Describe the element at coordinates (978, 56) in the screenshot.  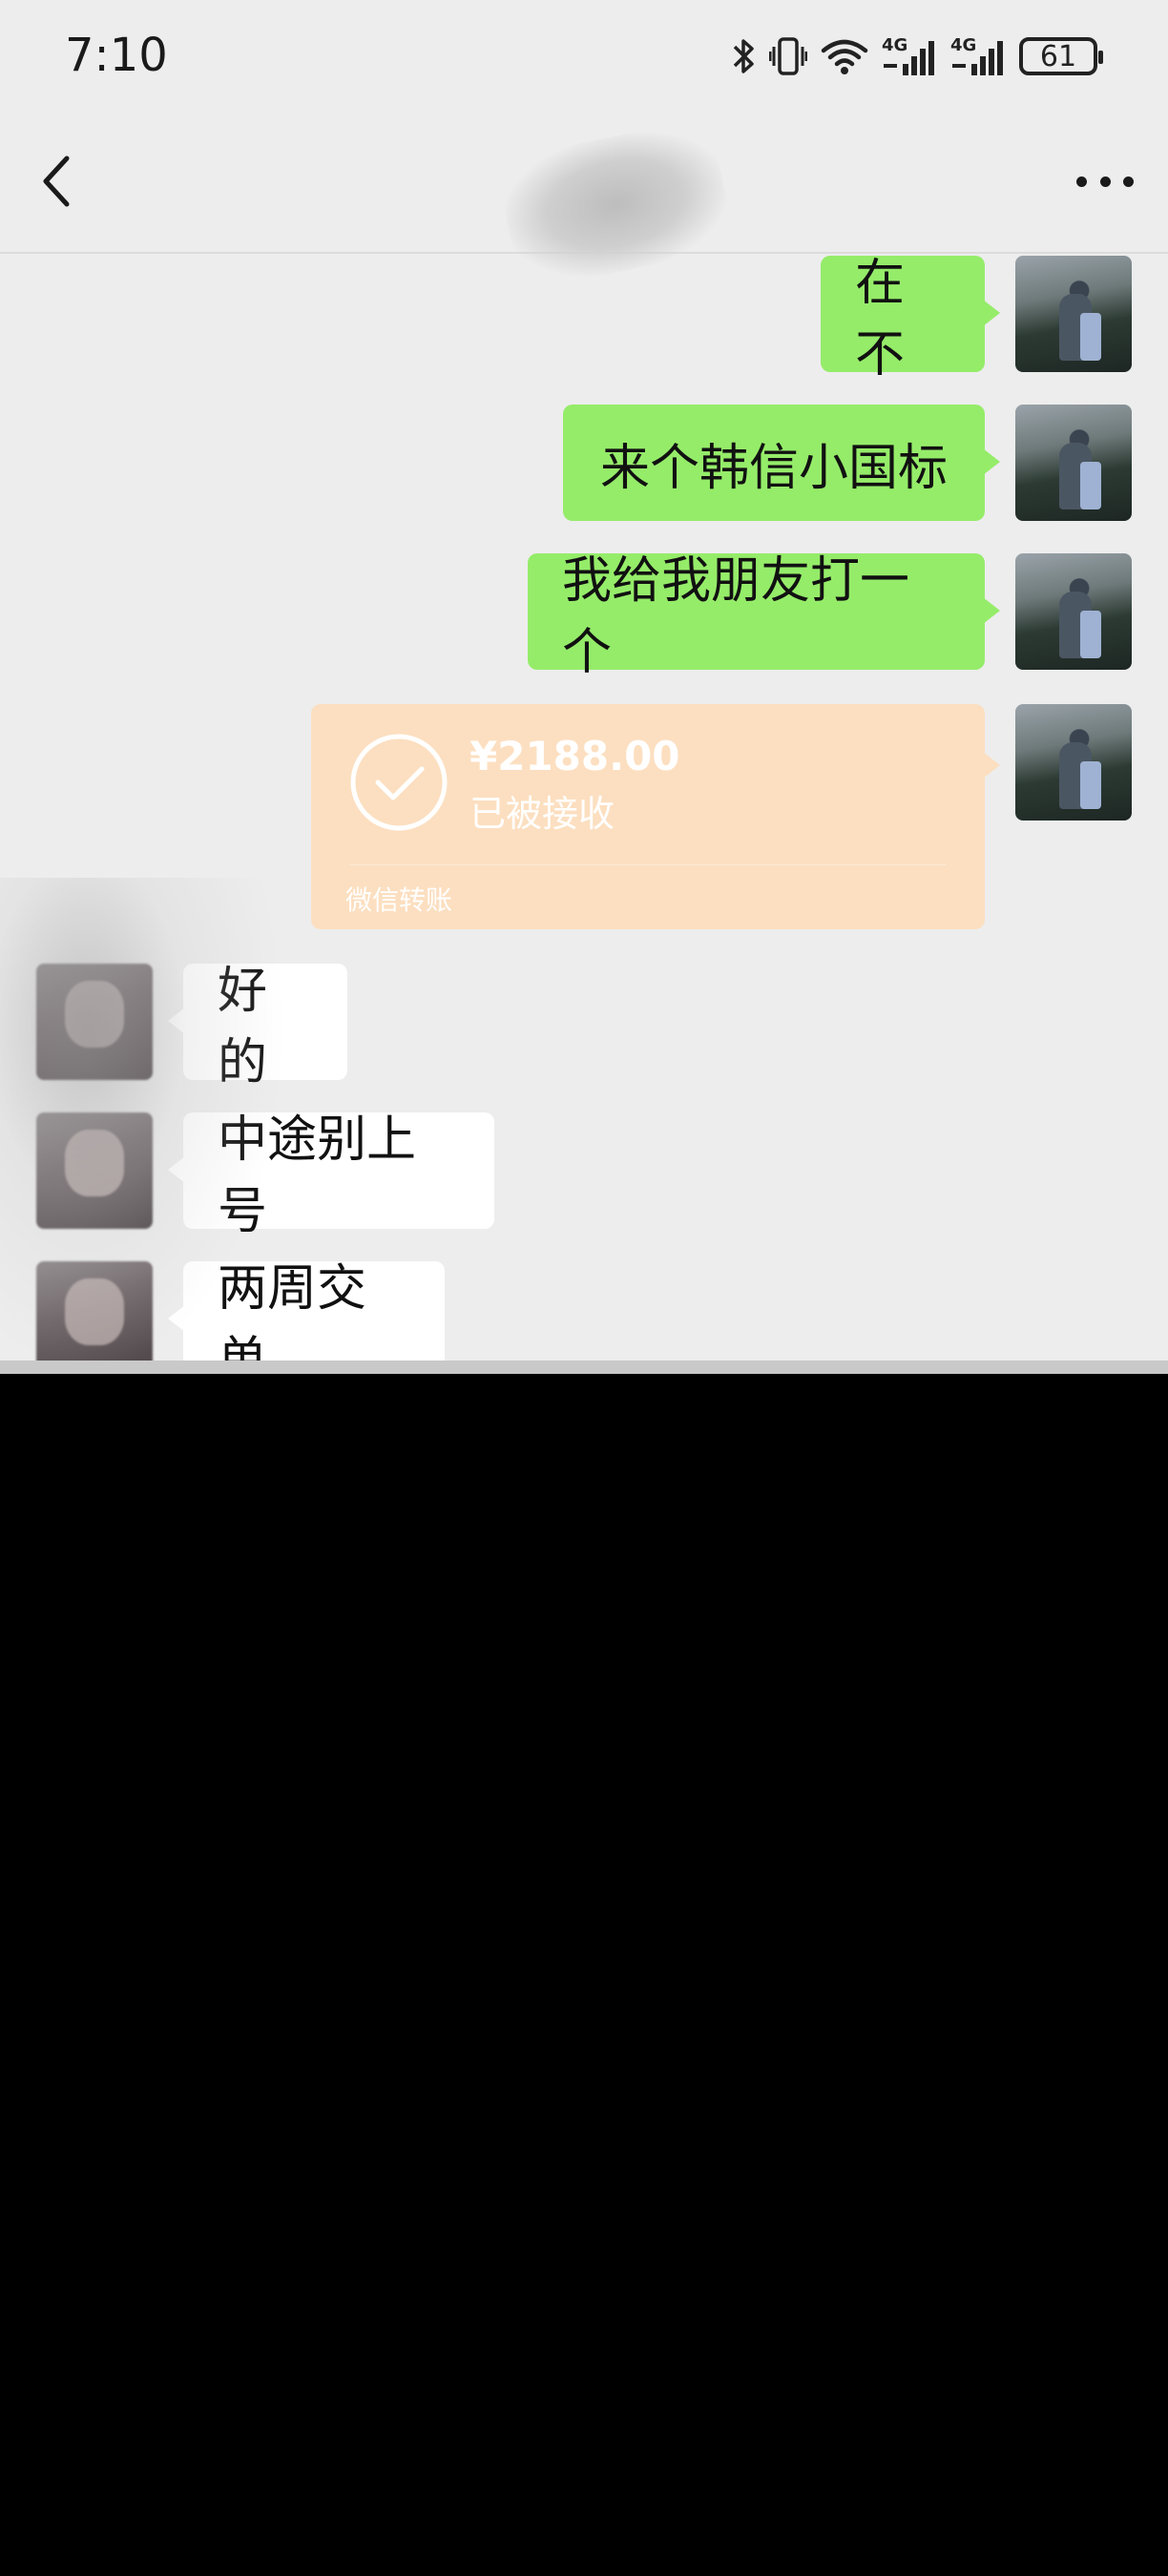
I see `signal-icon-2: 4G` at that location.